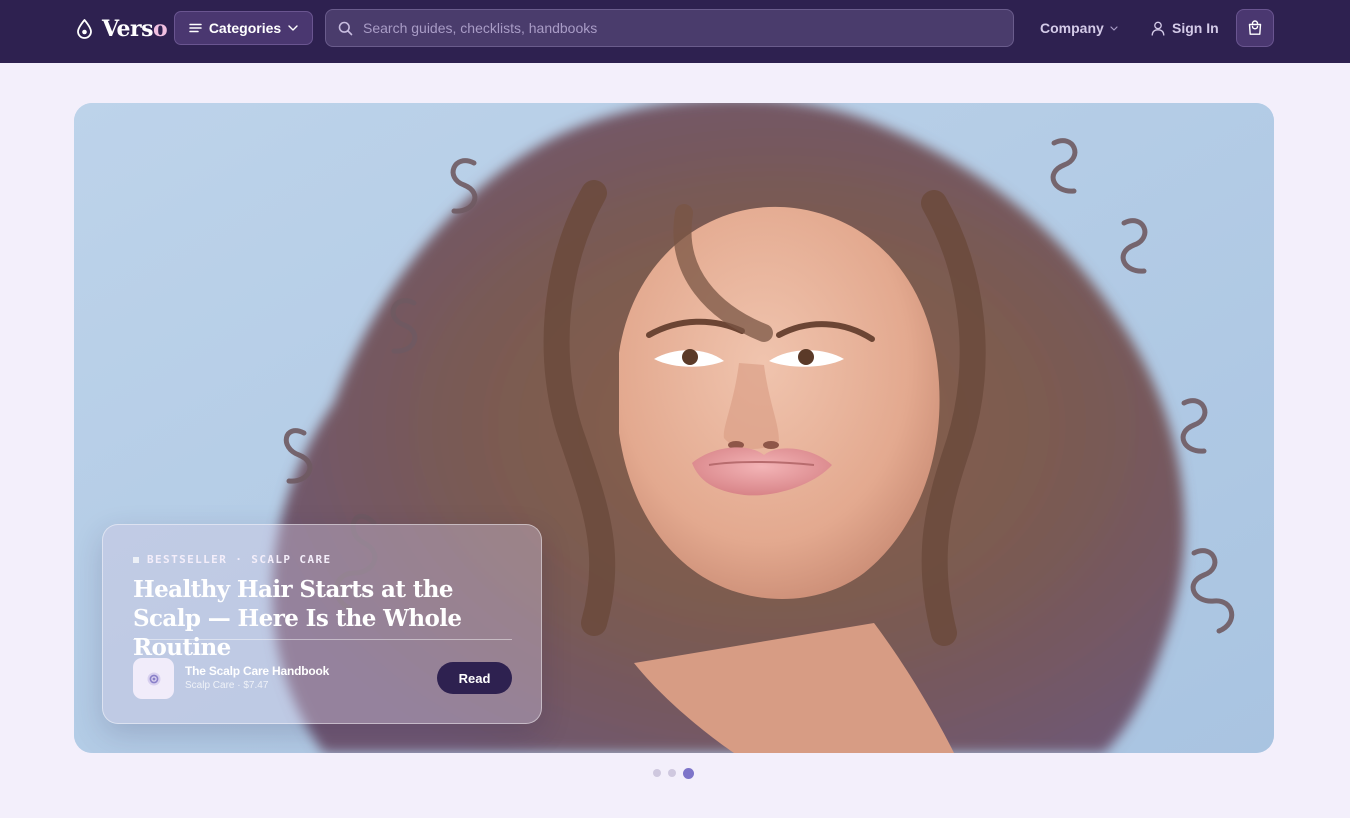  Describe the element at coordinates (345, 28) in the screenshot. I see `search-icon` at that location.